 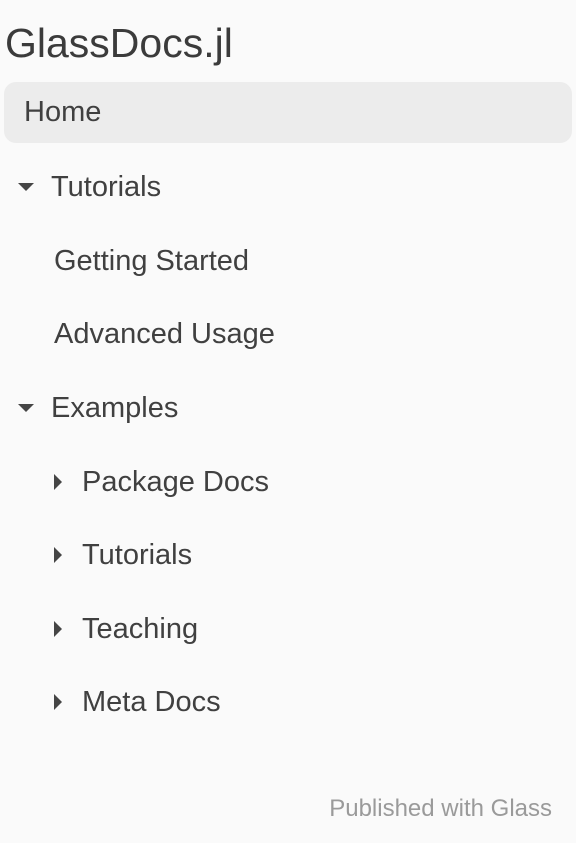 I want to click on nav-item-teaching: Teaching, so click(x=126, y=629).